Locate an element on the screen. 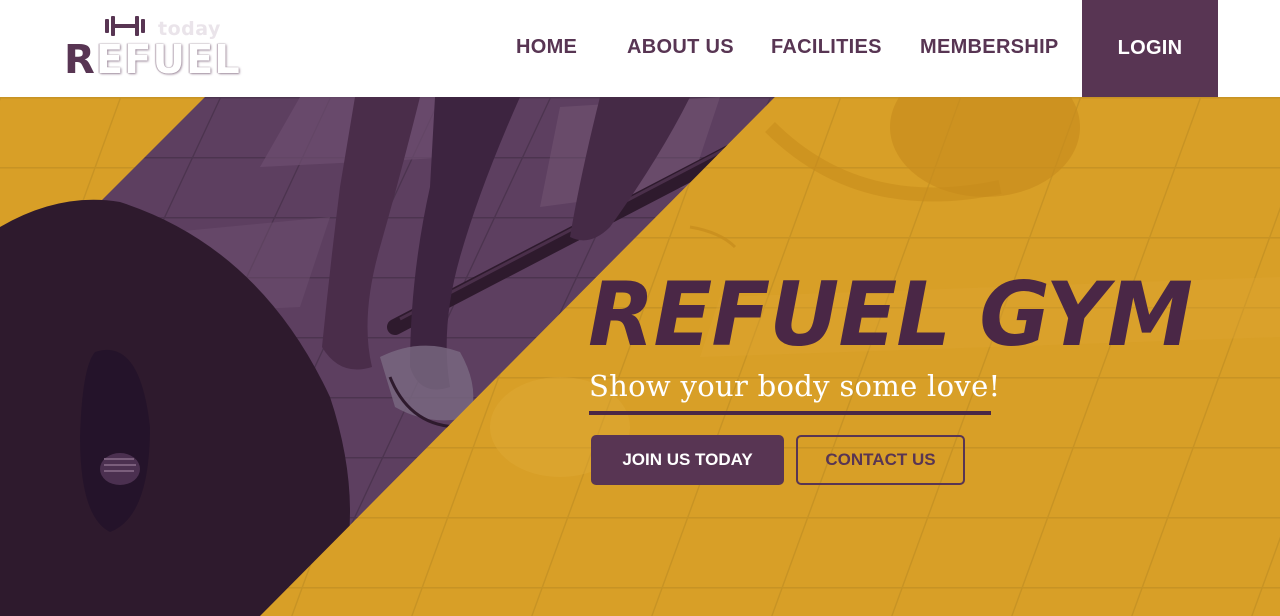 This screenshot has width=1280, height=616. brand-name-rest: EFUEL is located at coordinates (168, 60).